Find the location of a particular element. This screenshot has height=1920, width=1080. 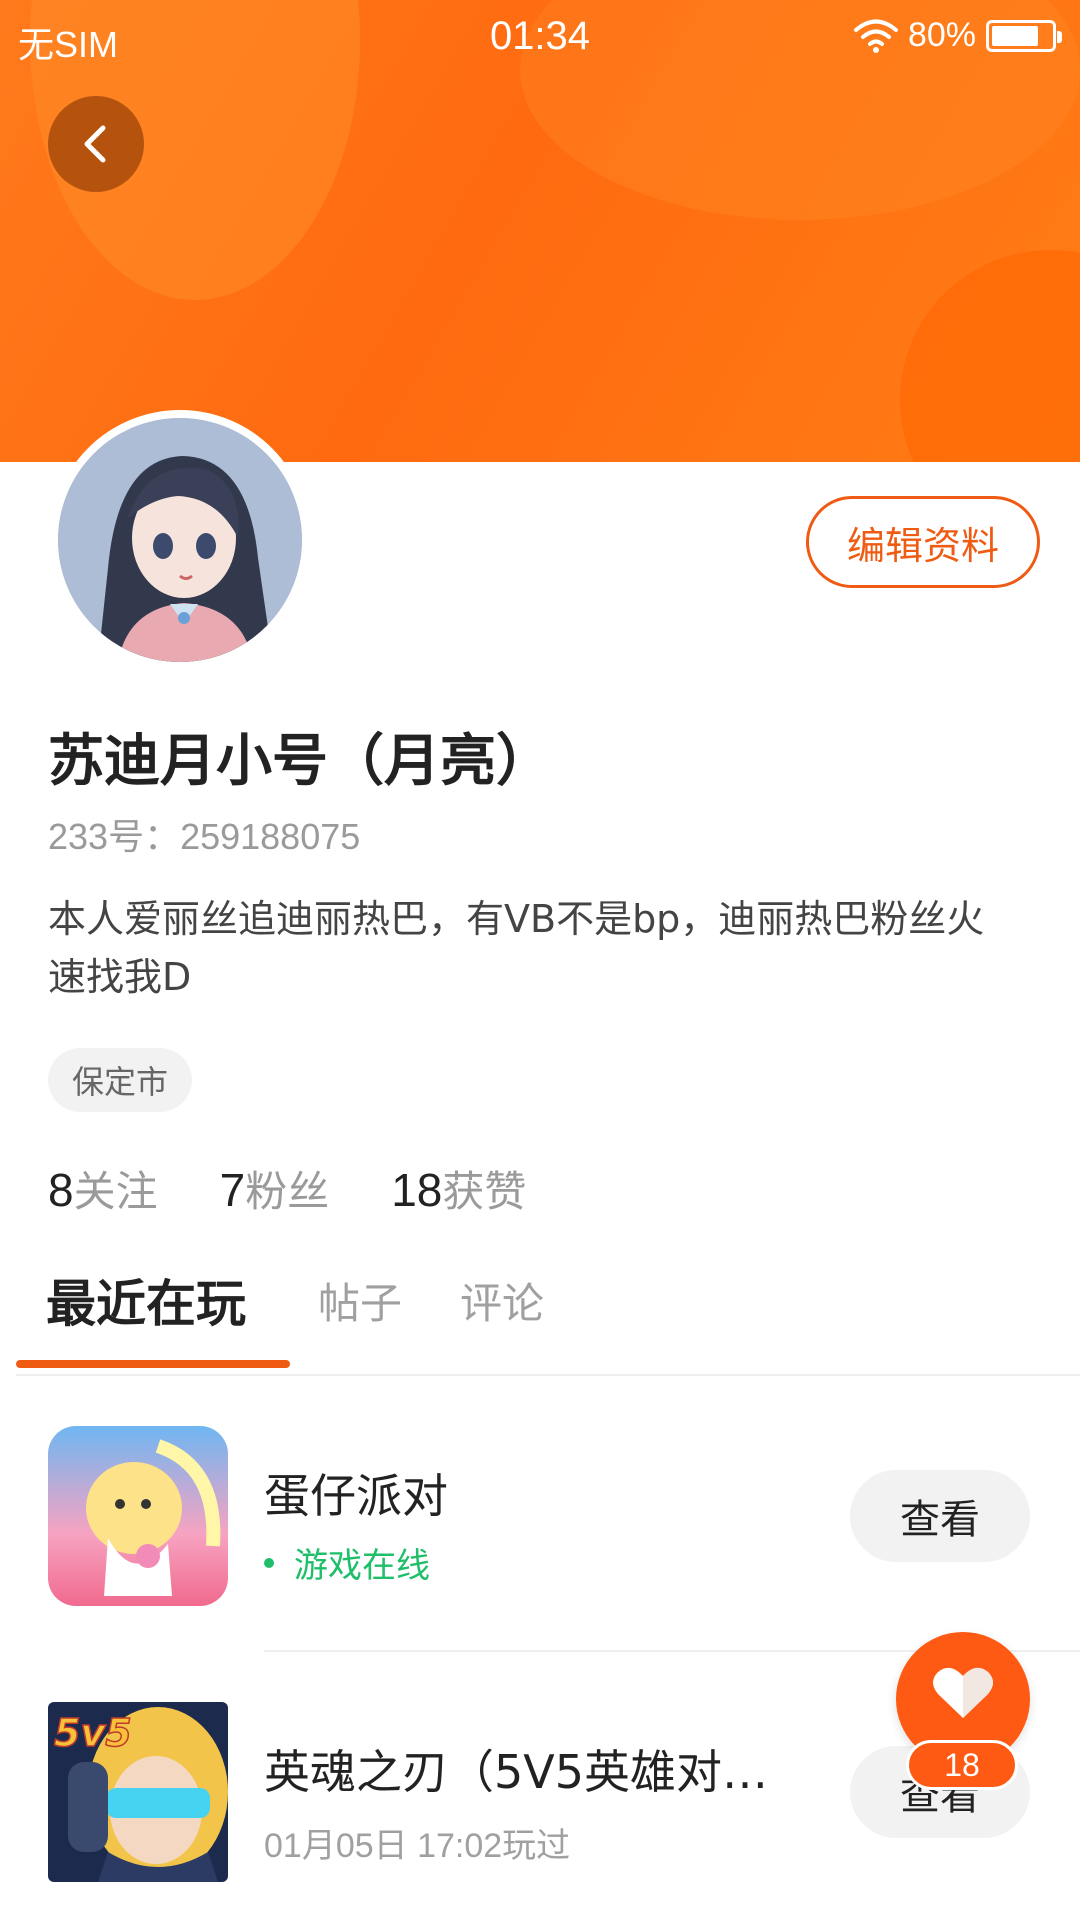

tab-bar: 最近在玩 帖子 评论 is located at coordinates (540, 1323).